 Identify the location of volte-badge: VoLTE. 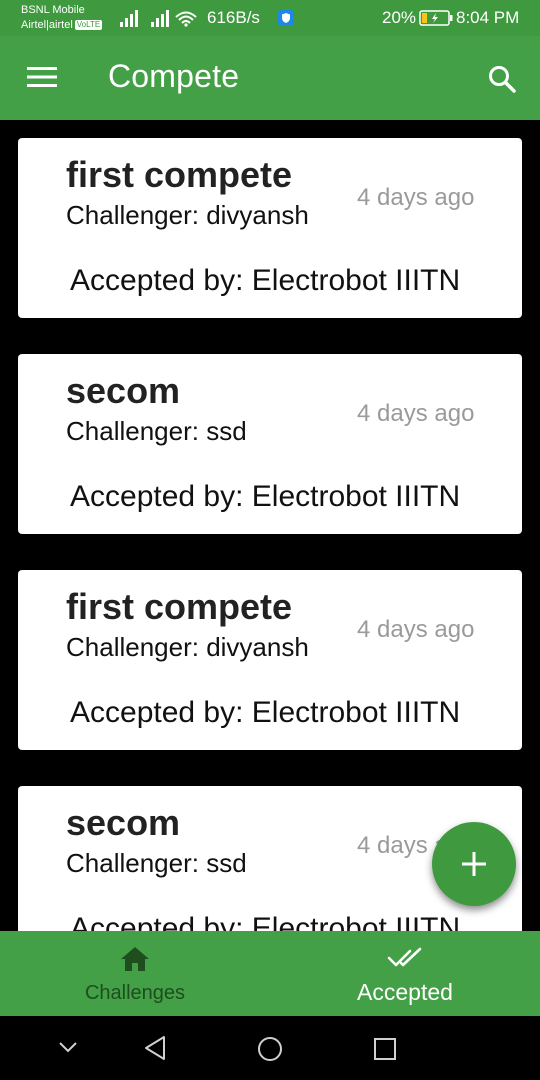
(88, 25).